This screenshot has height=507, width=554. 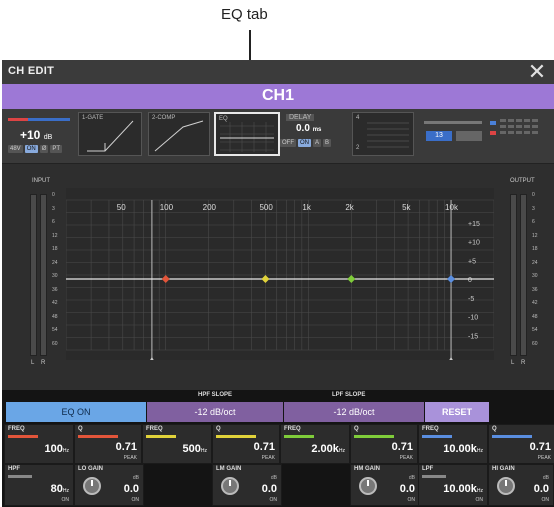 I want to click on db-axis-label: +15, so click(x=474, y=224).